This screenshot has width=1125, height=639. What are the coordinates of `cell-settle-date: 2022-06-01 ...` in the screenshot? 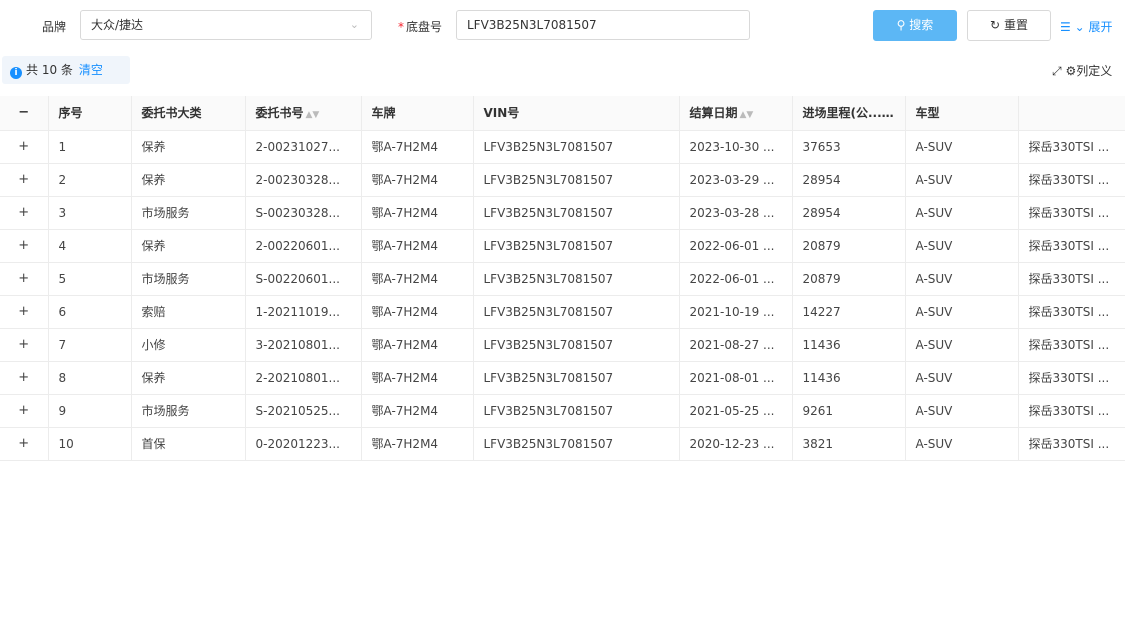 It's located at (736, 246).